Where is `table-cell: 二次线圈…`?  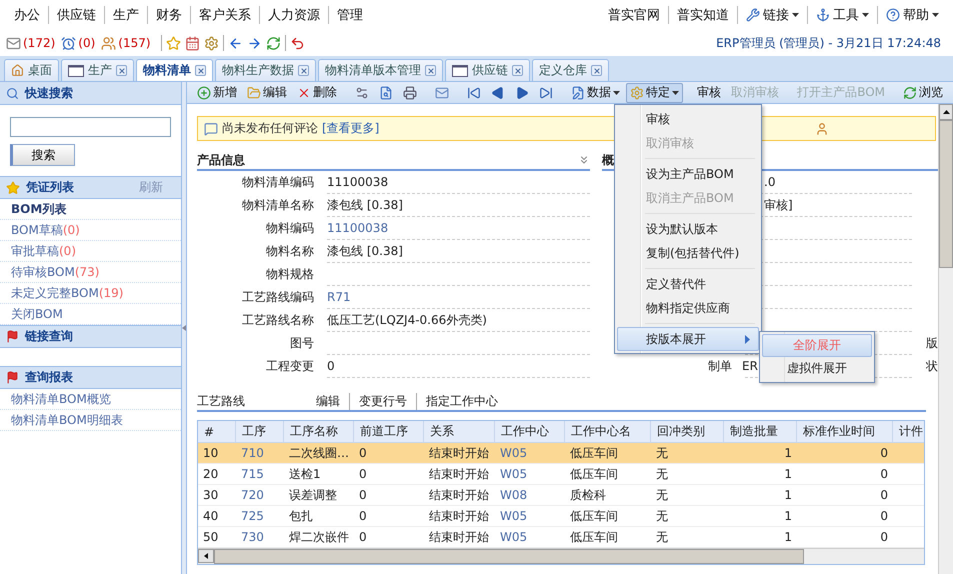
table-cell: 二次线圈… is located at coordinates (319, 453).